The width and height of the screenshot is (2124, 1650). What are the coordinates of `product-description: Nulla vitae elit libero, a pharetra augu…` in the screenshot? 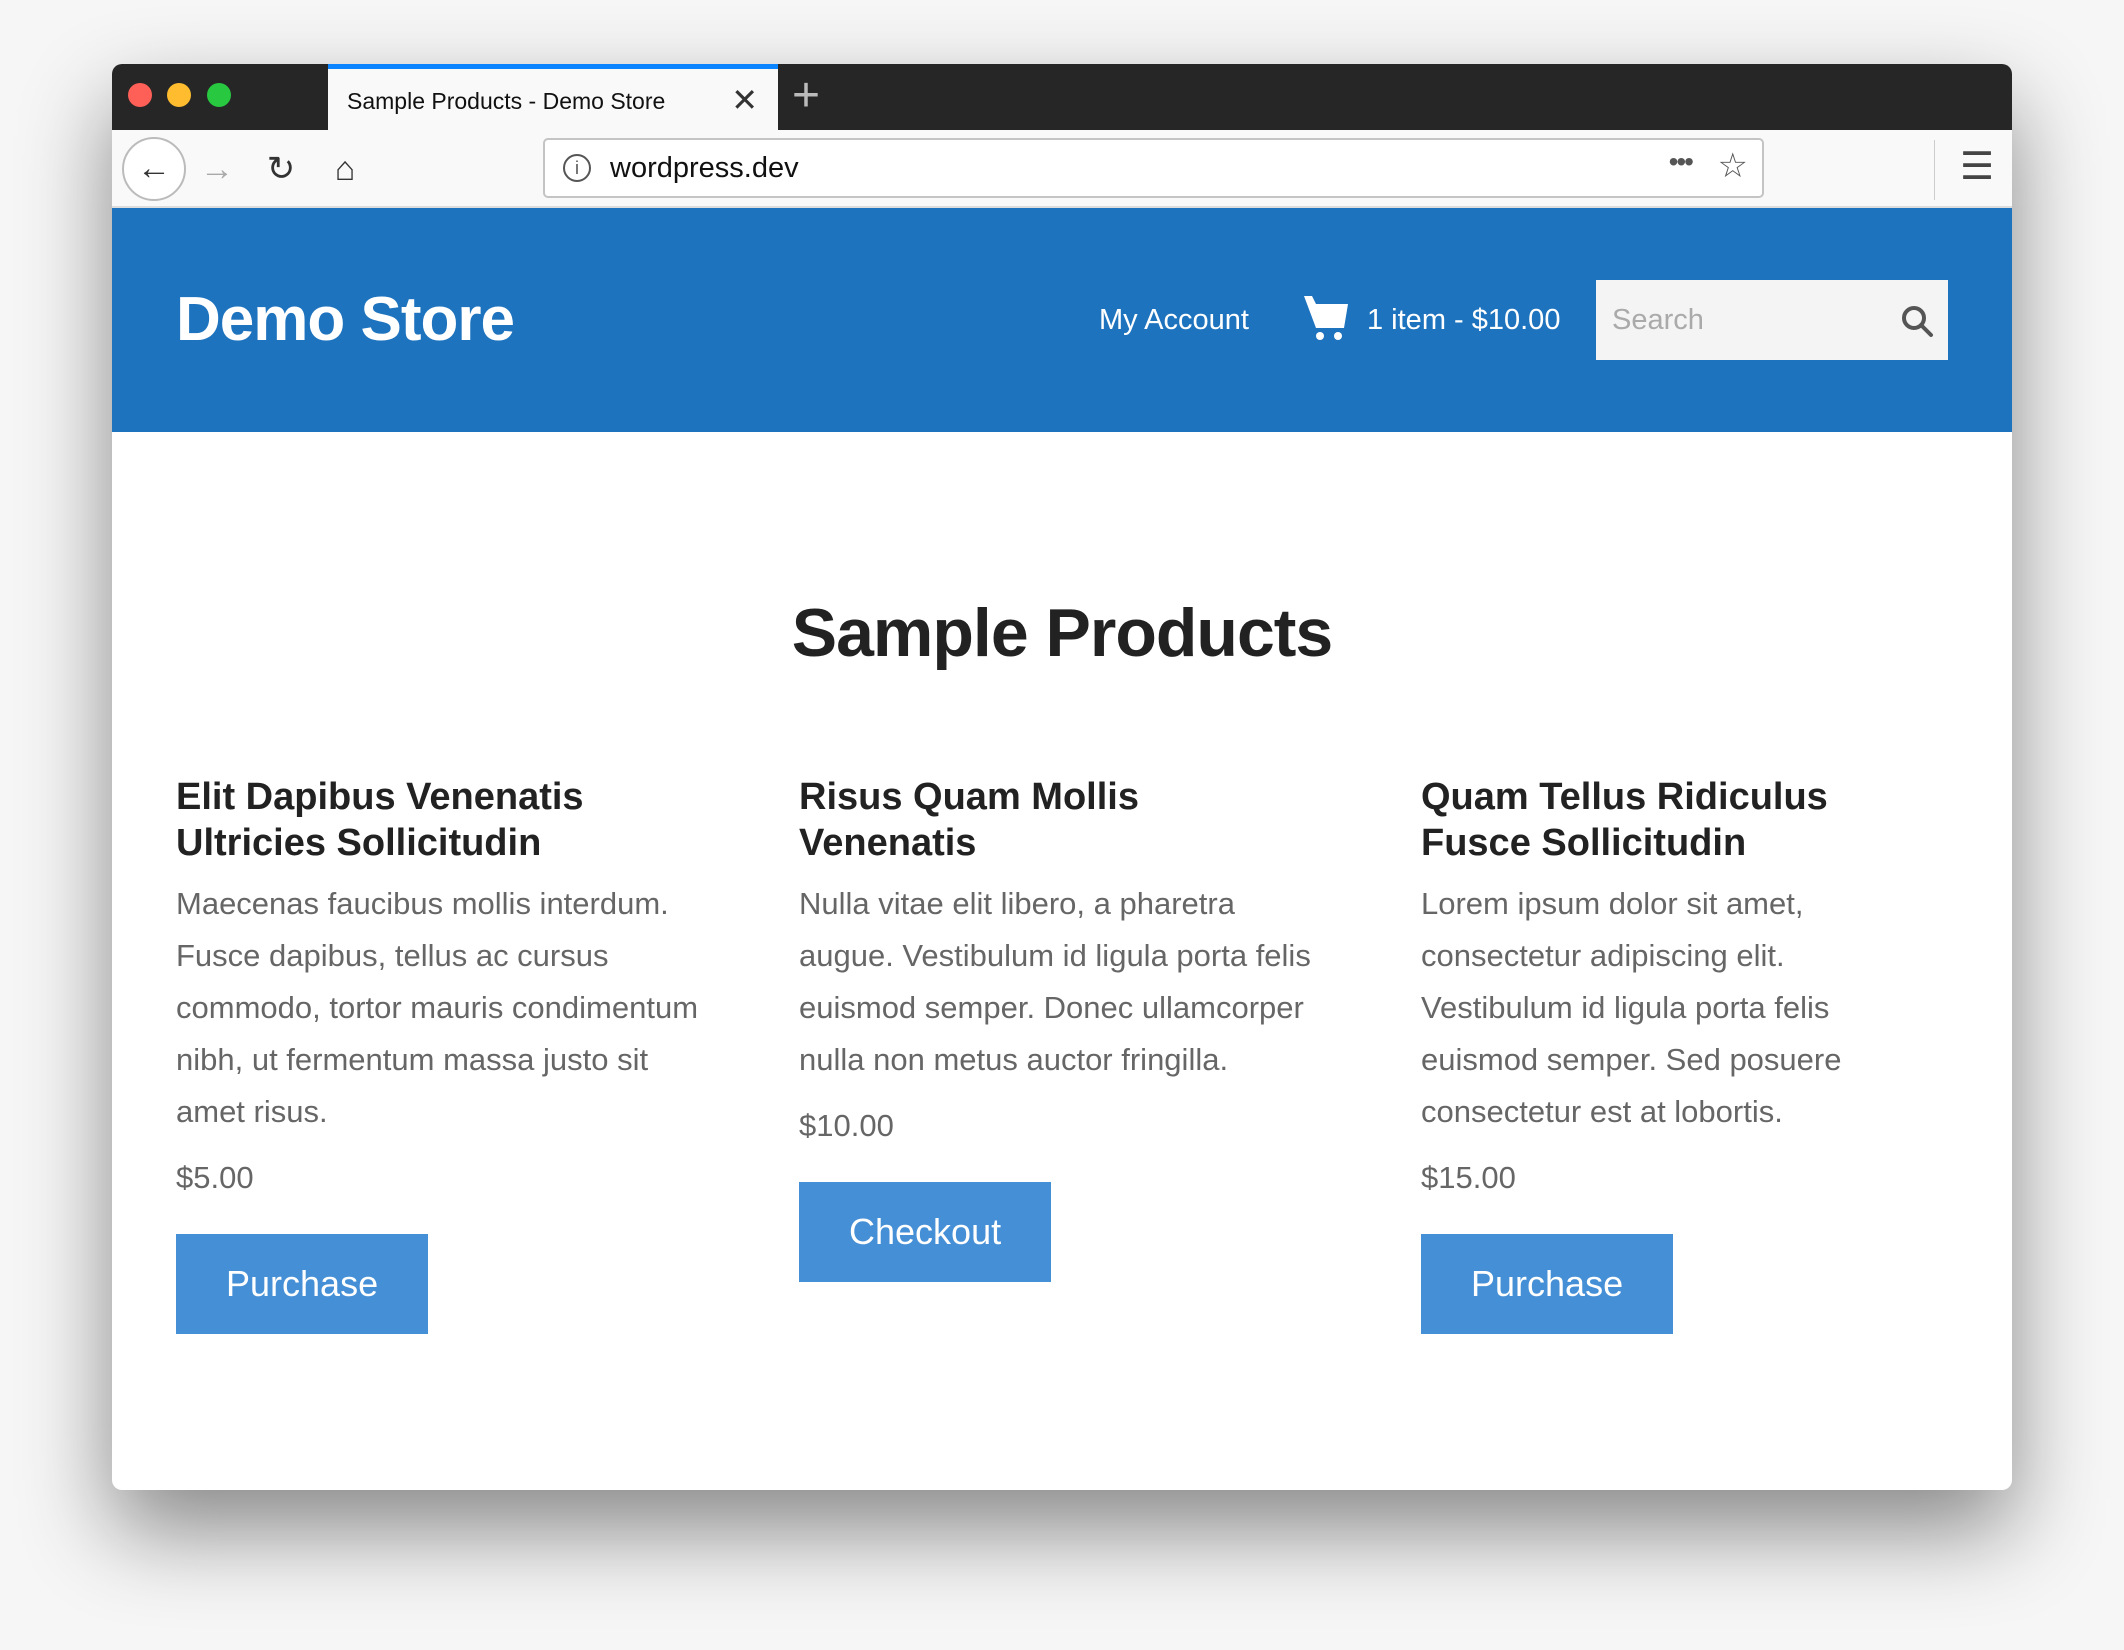 It's located at (1055, 981).